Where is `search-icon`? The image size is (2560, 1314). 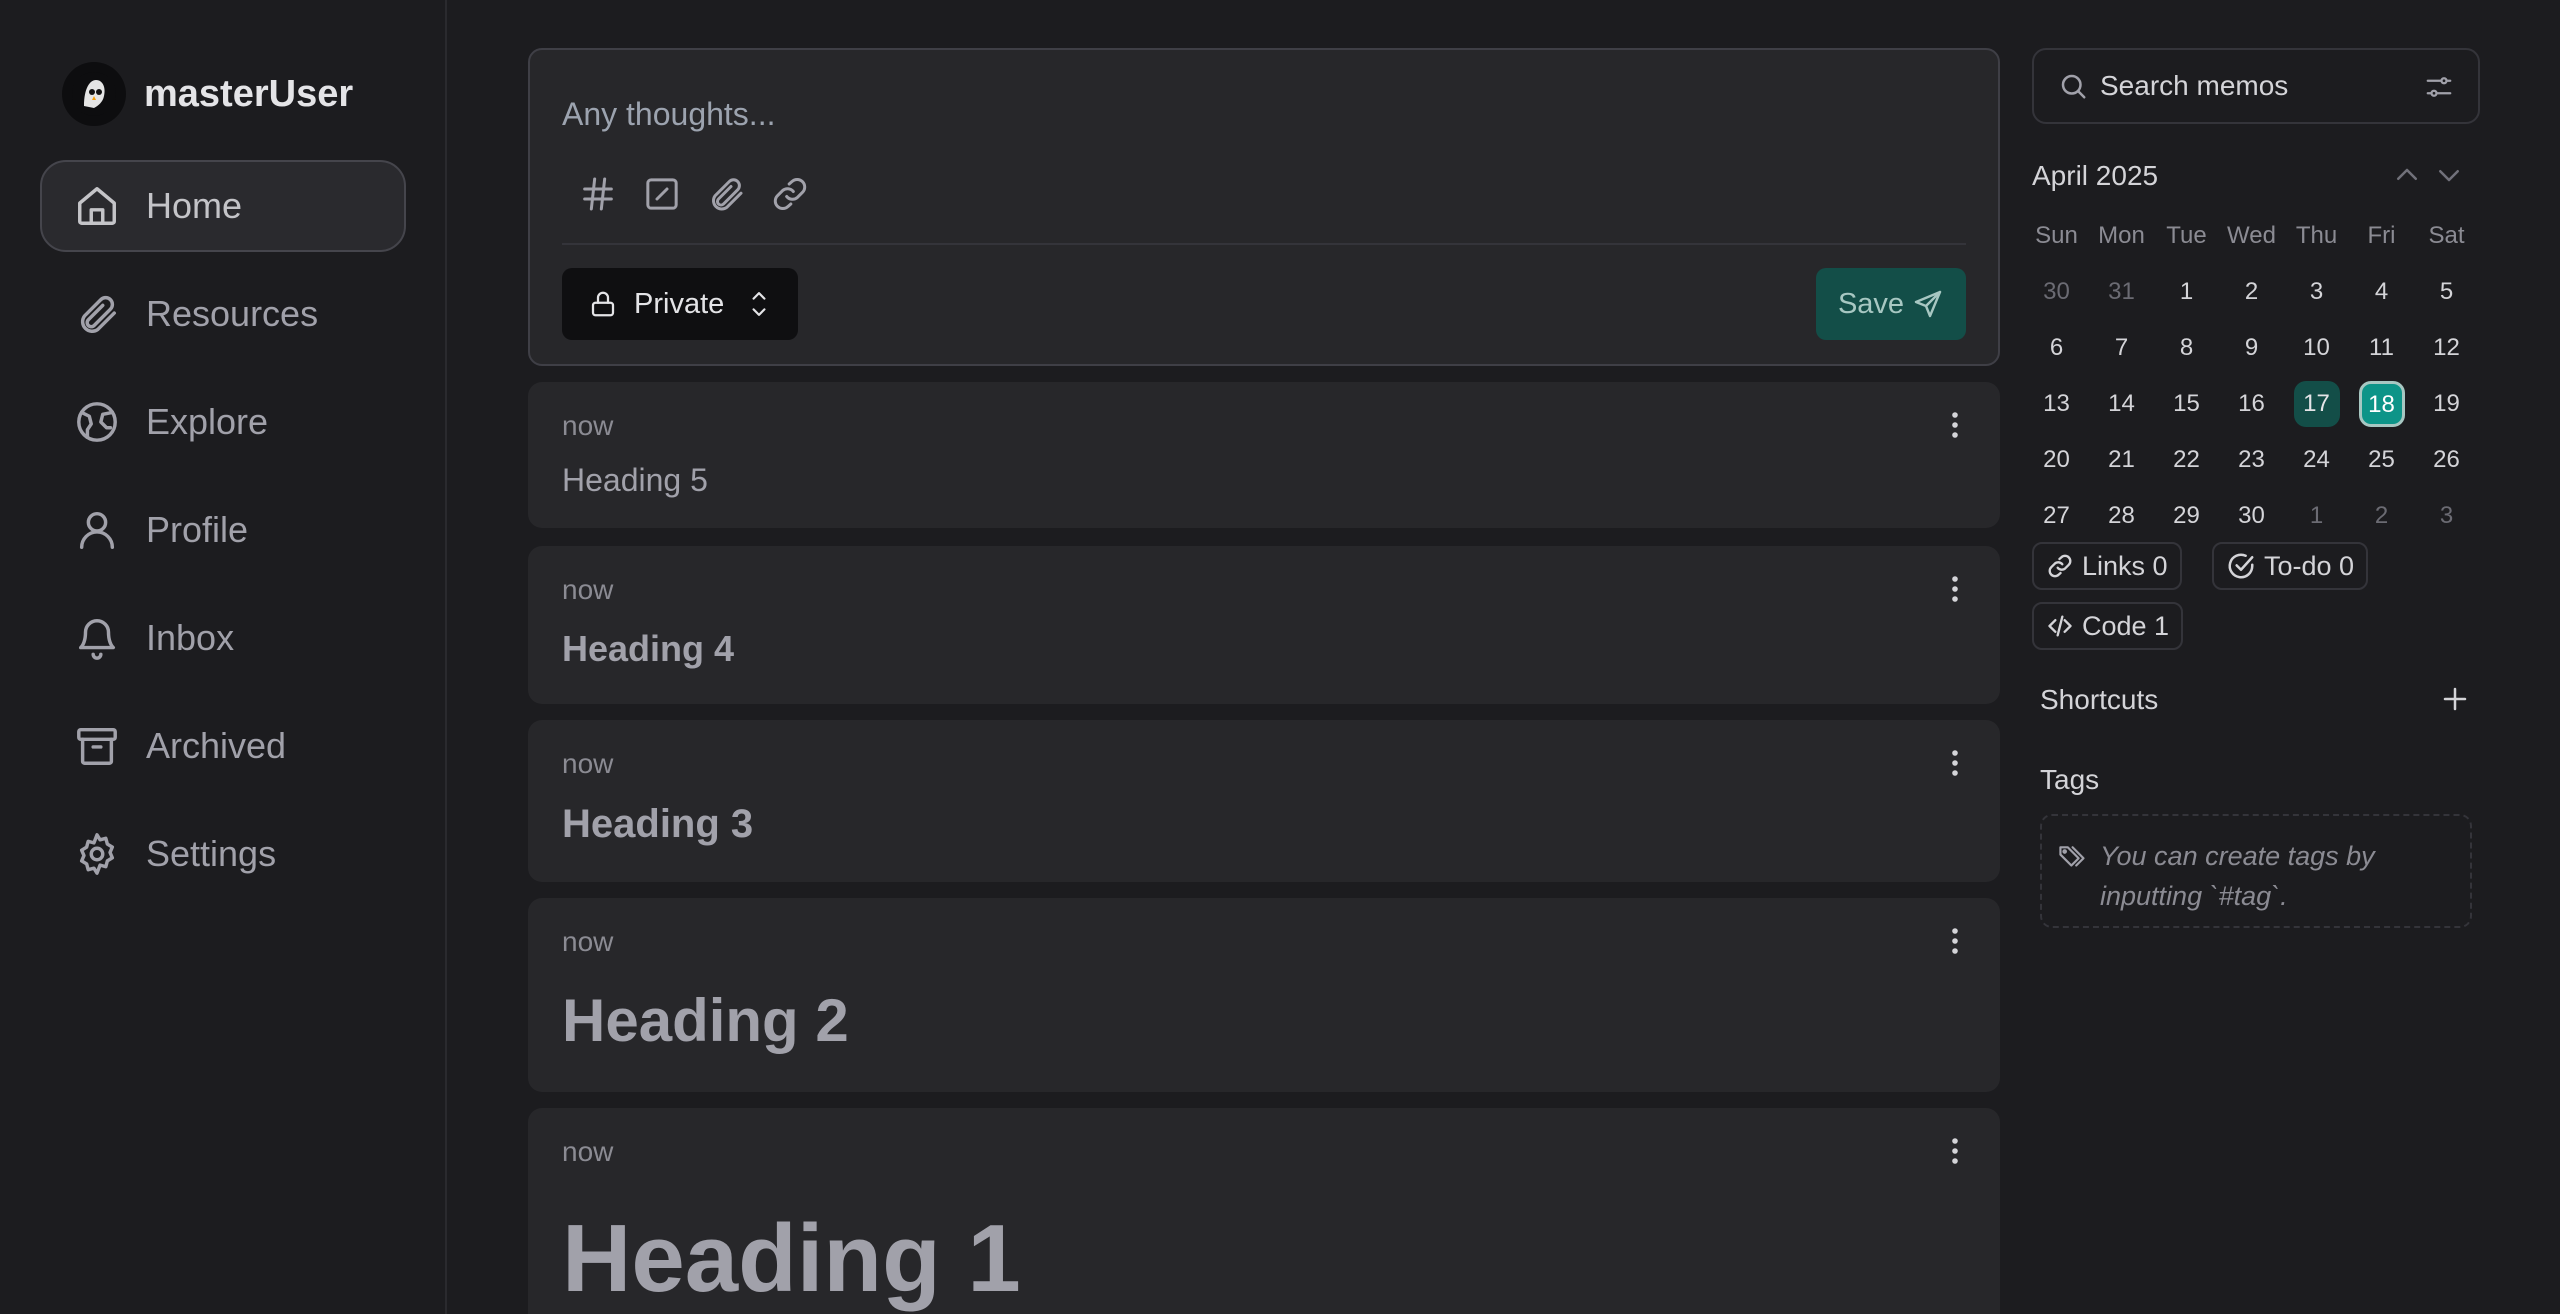
search-icon is located at coordinates (2073, 86).